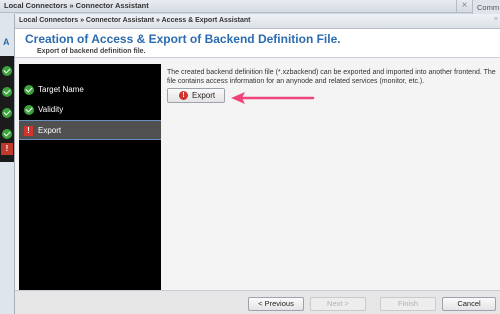 Image resolution: width=500 pixels, height=314 pixels. Describe the element at coordinates (464, 6) in the screenshot. I see `outer-close-icon: ×` at that location.